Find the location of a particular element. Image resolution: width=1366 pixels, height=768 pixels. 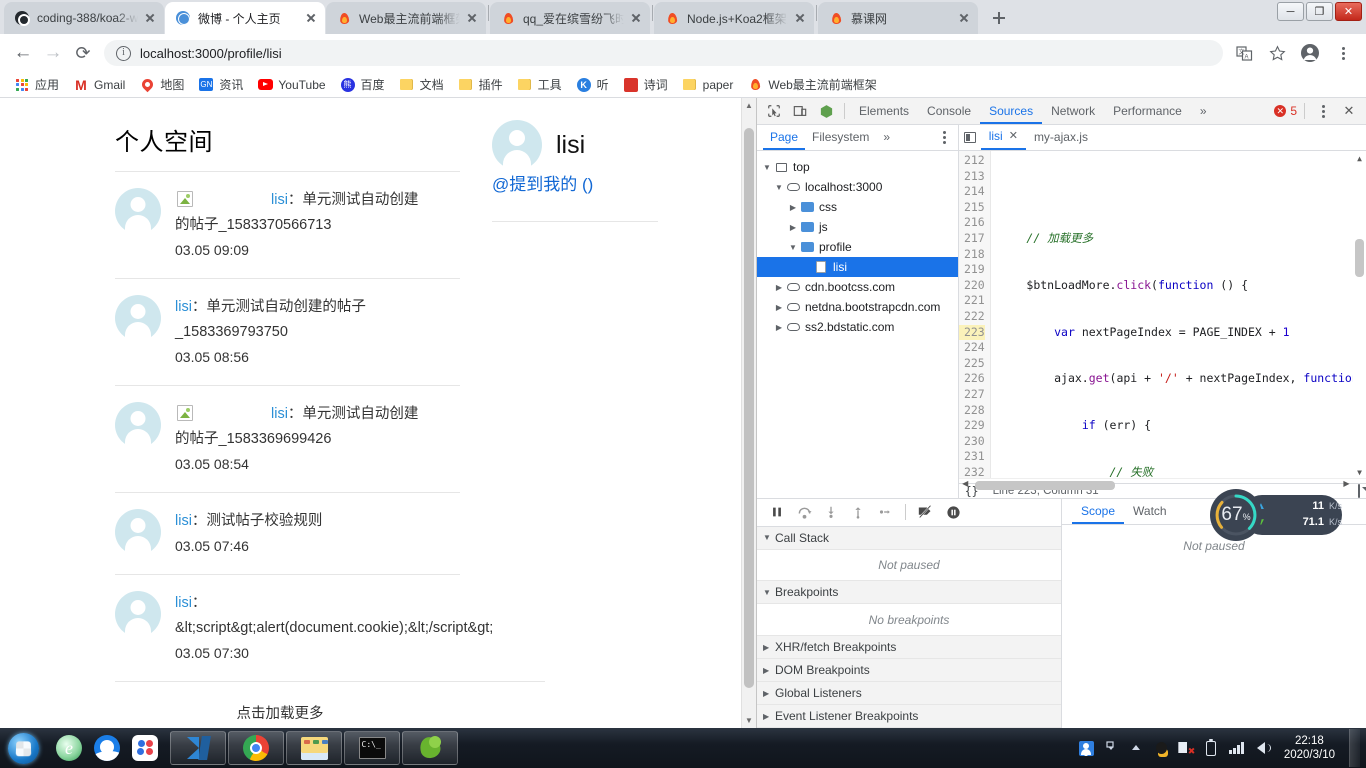

scroll-up-arrow: ▲ is located at coordinates (1359, 157).